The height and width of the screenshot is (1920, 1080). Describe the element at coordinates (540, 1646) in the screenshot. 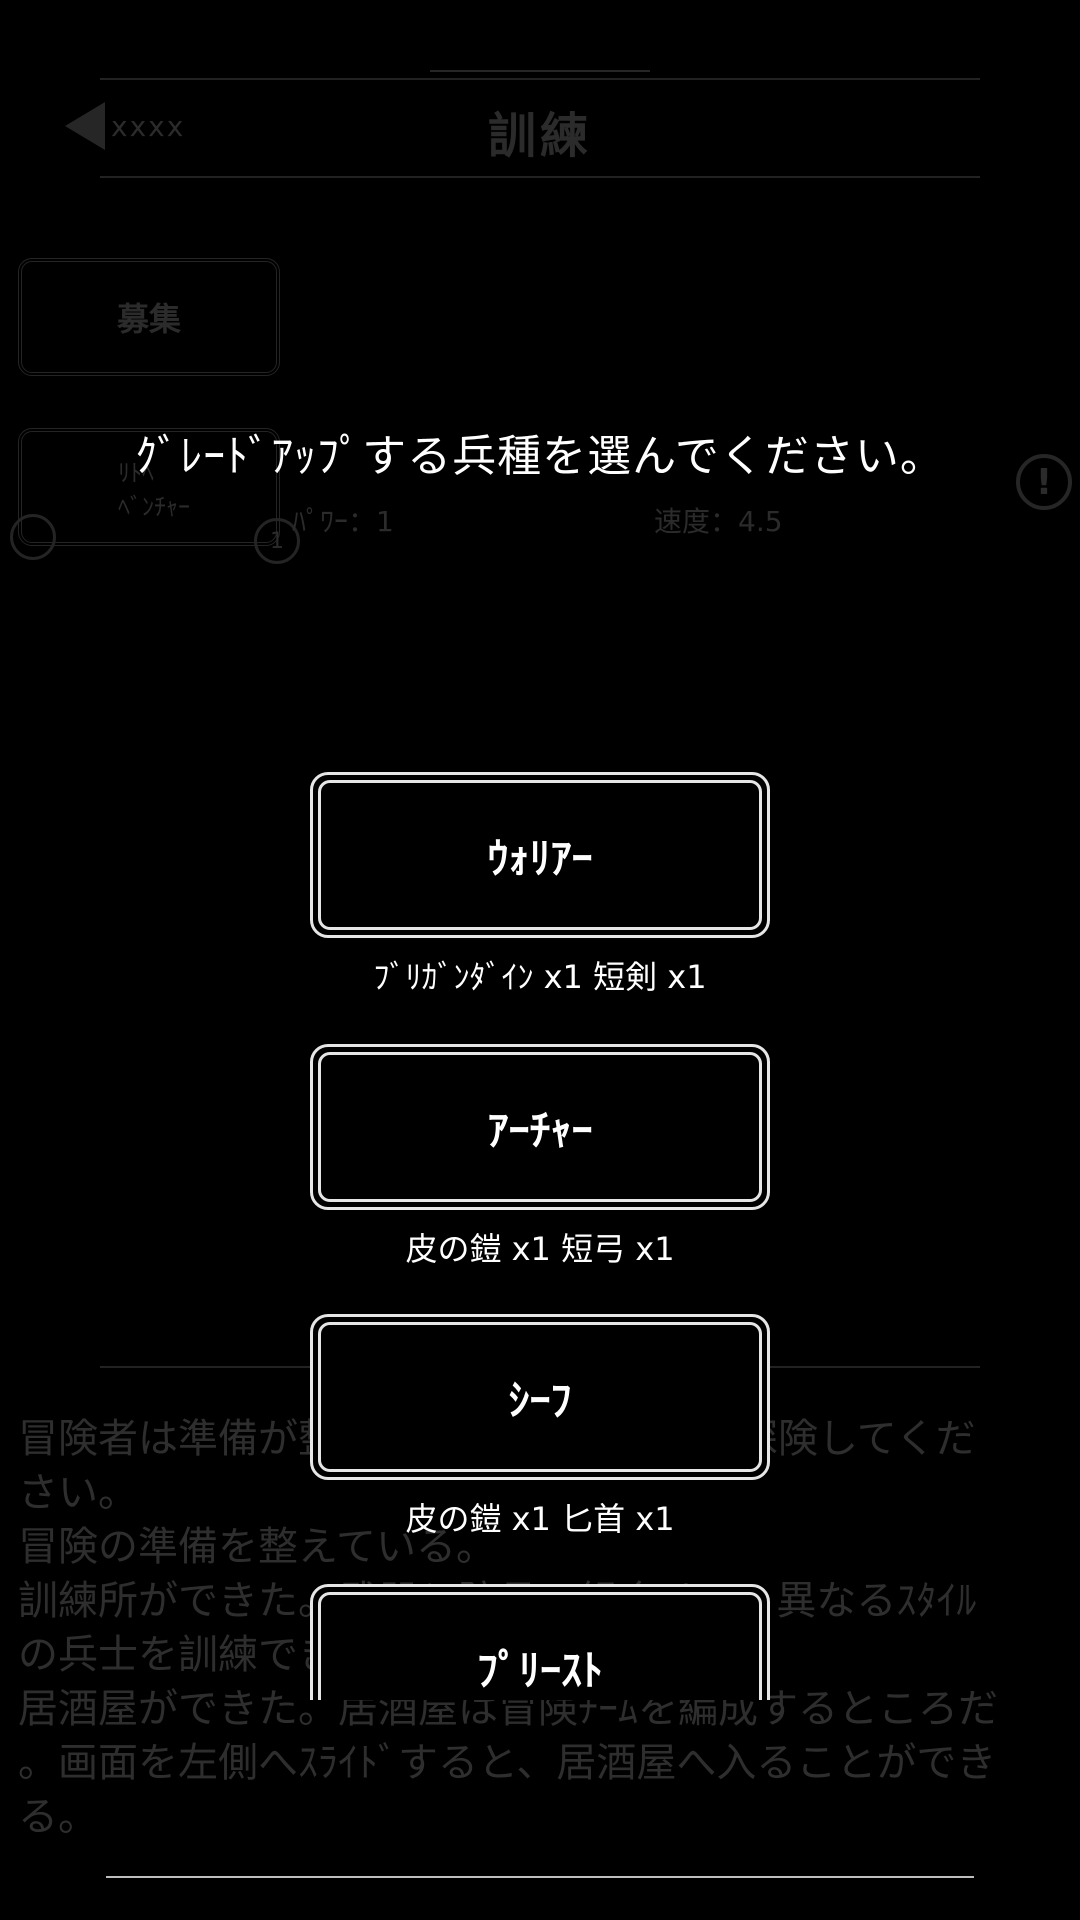

I see `priest-button-label: ﾌﾟﾘｰｽﾄ` at that location.